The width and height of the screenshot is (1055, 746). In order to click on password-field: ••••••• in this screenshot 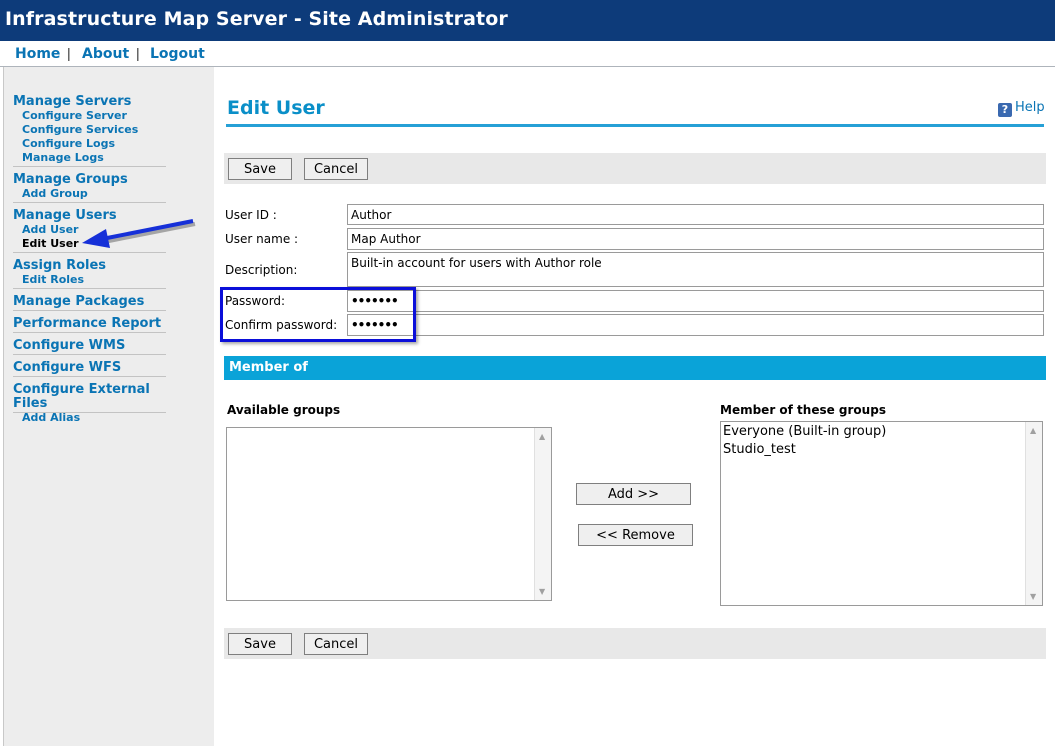, I will do `click(695, 301)`.